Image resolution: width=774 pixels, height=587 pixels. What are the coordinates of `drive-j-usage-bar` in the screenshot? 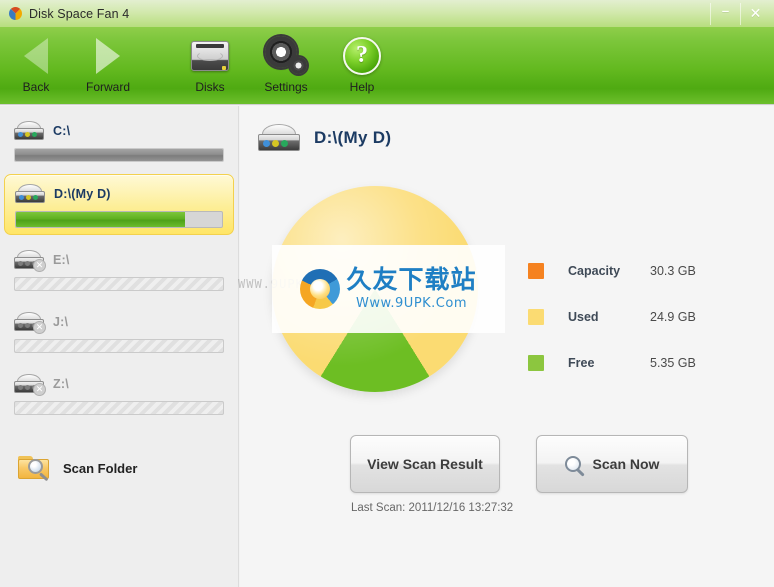 It's located at (119, 346).